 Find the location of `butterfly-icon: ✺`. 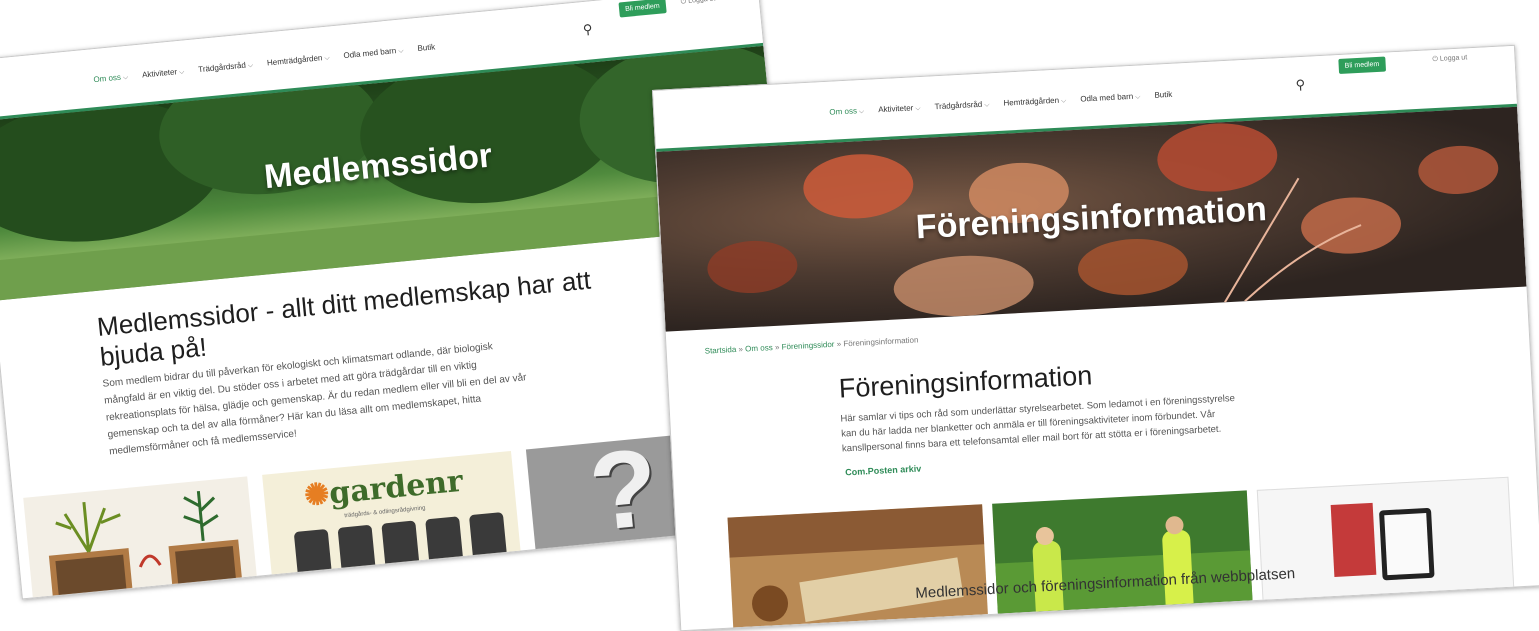

butterfly-icon: ✺ is located at coordinates (317, 495).